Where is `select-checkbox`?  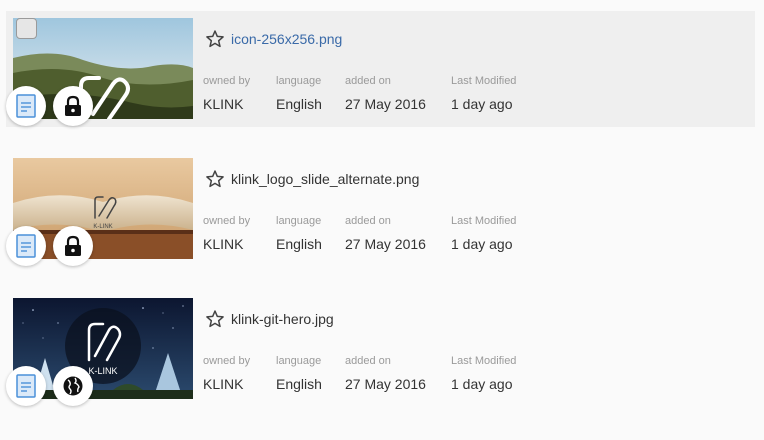 select-checkbox is located at coordinates (26, 28).